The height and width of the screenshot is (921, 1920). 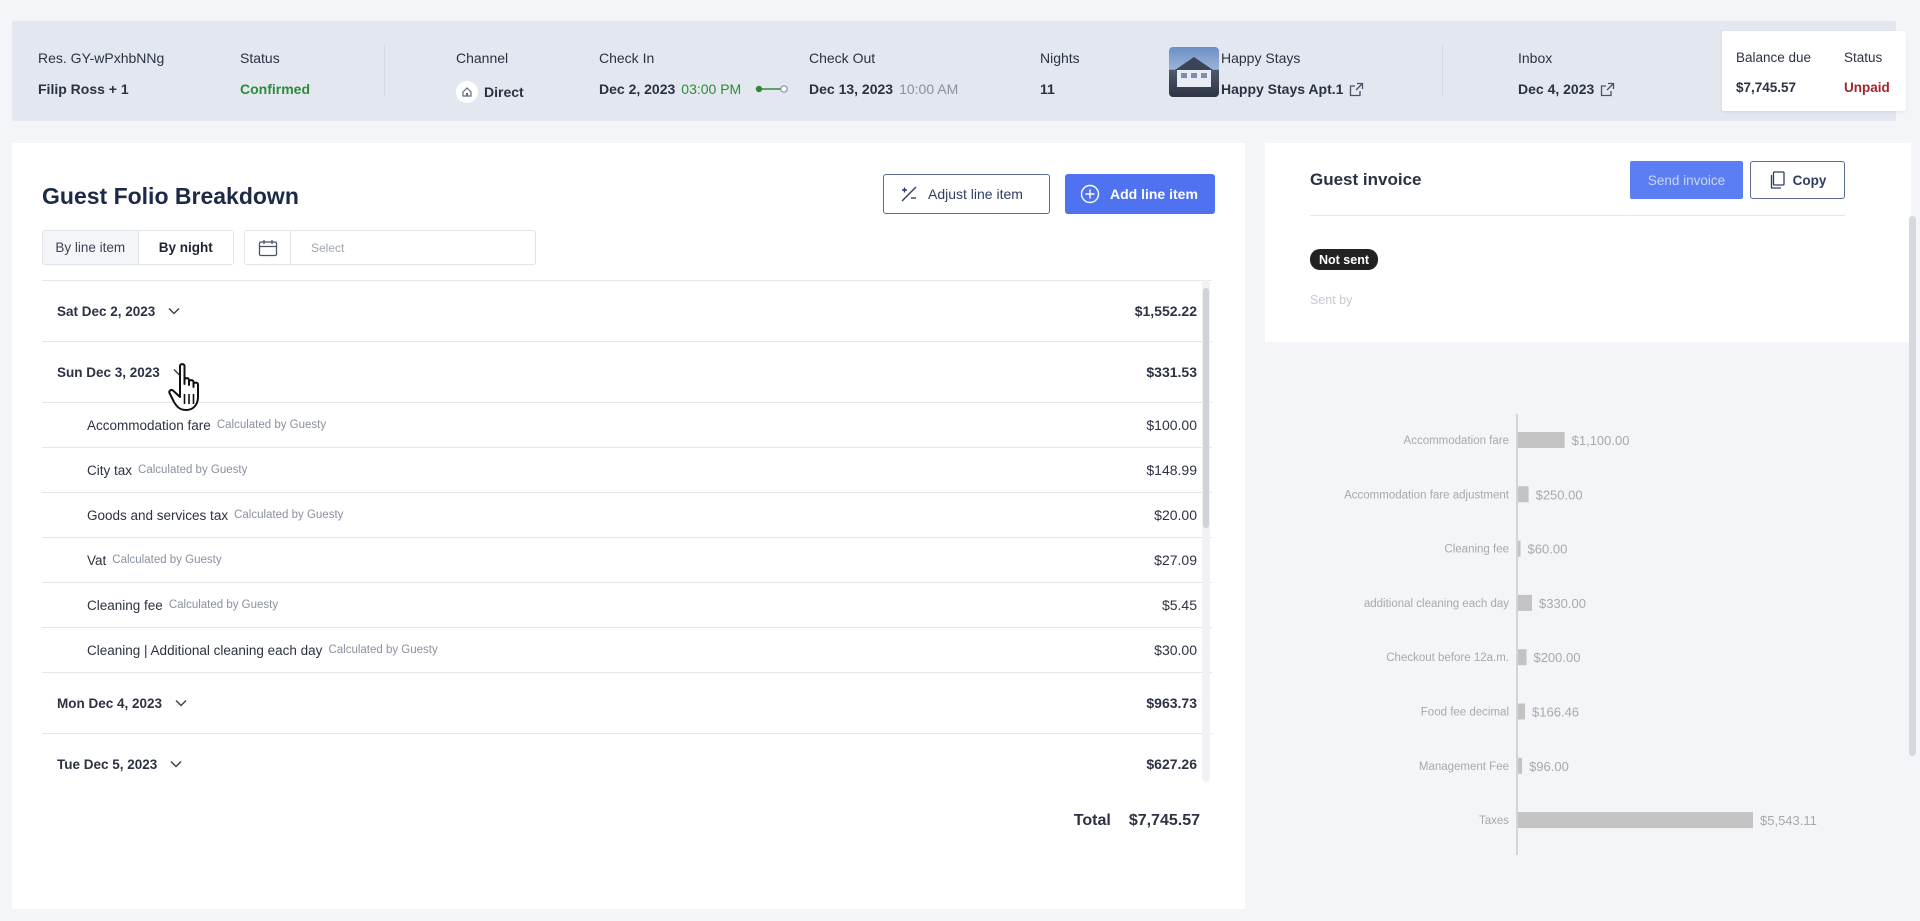 What do you see at coordinates (90, 247) in the screenshot?
I see `toggle-by-line-item: By line item` at bounding box center [90, 247].